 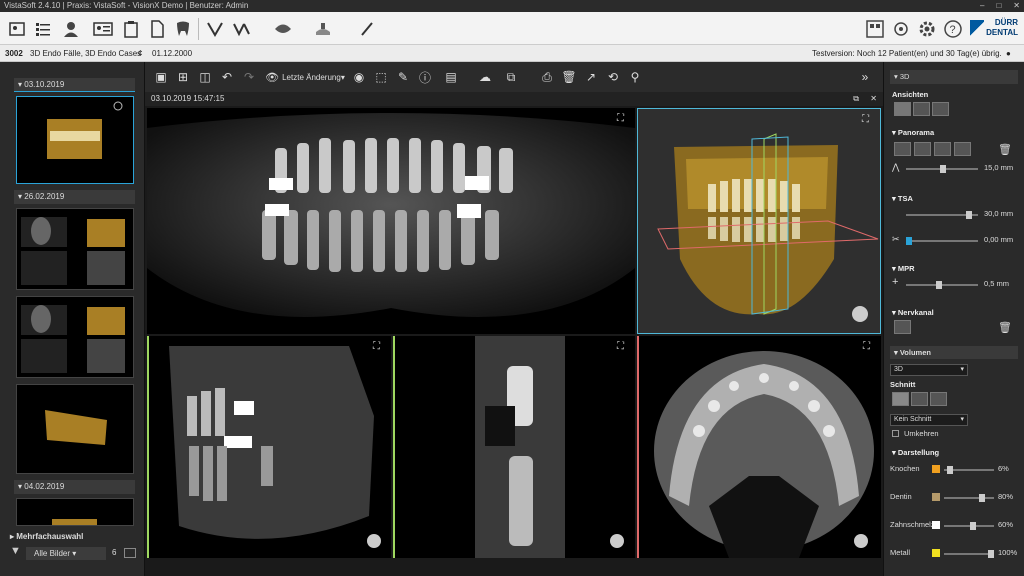 I want to click on implant-icon: ⚲, so click(x=635, y=77).